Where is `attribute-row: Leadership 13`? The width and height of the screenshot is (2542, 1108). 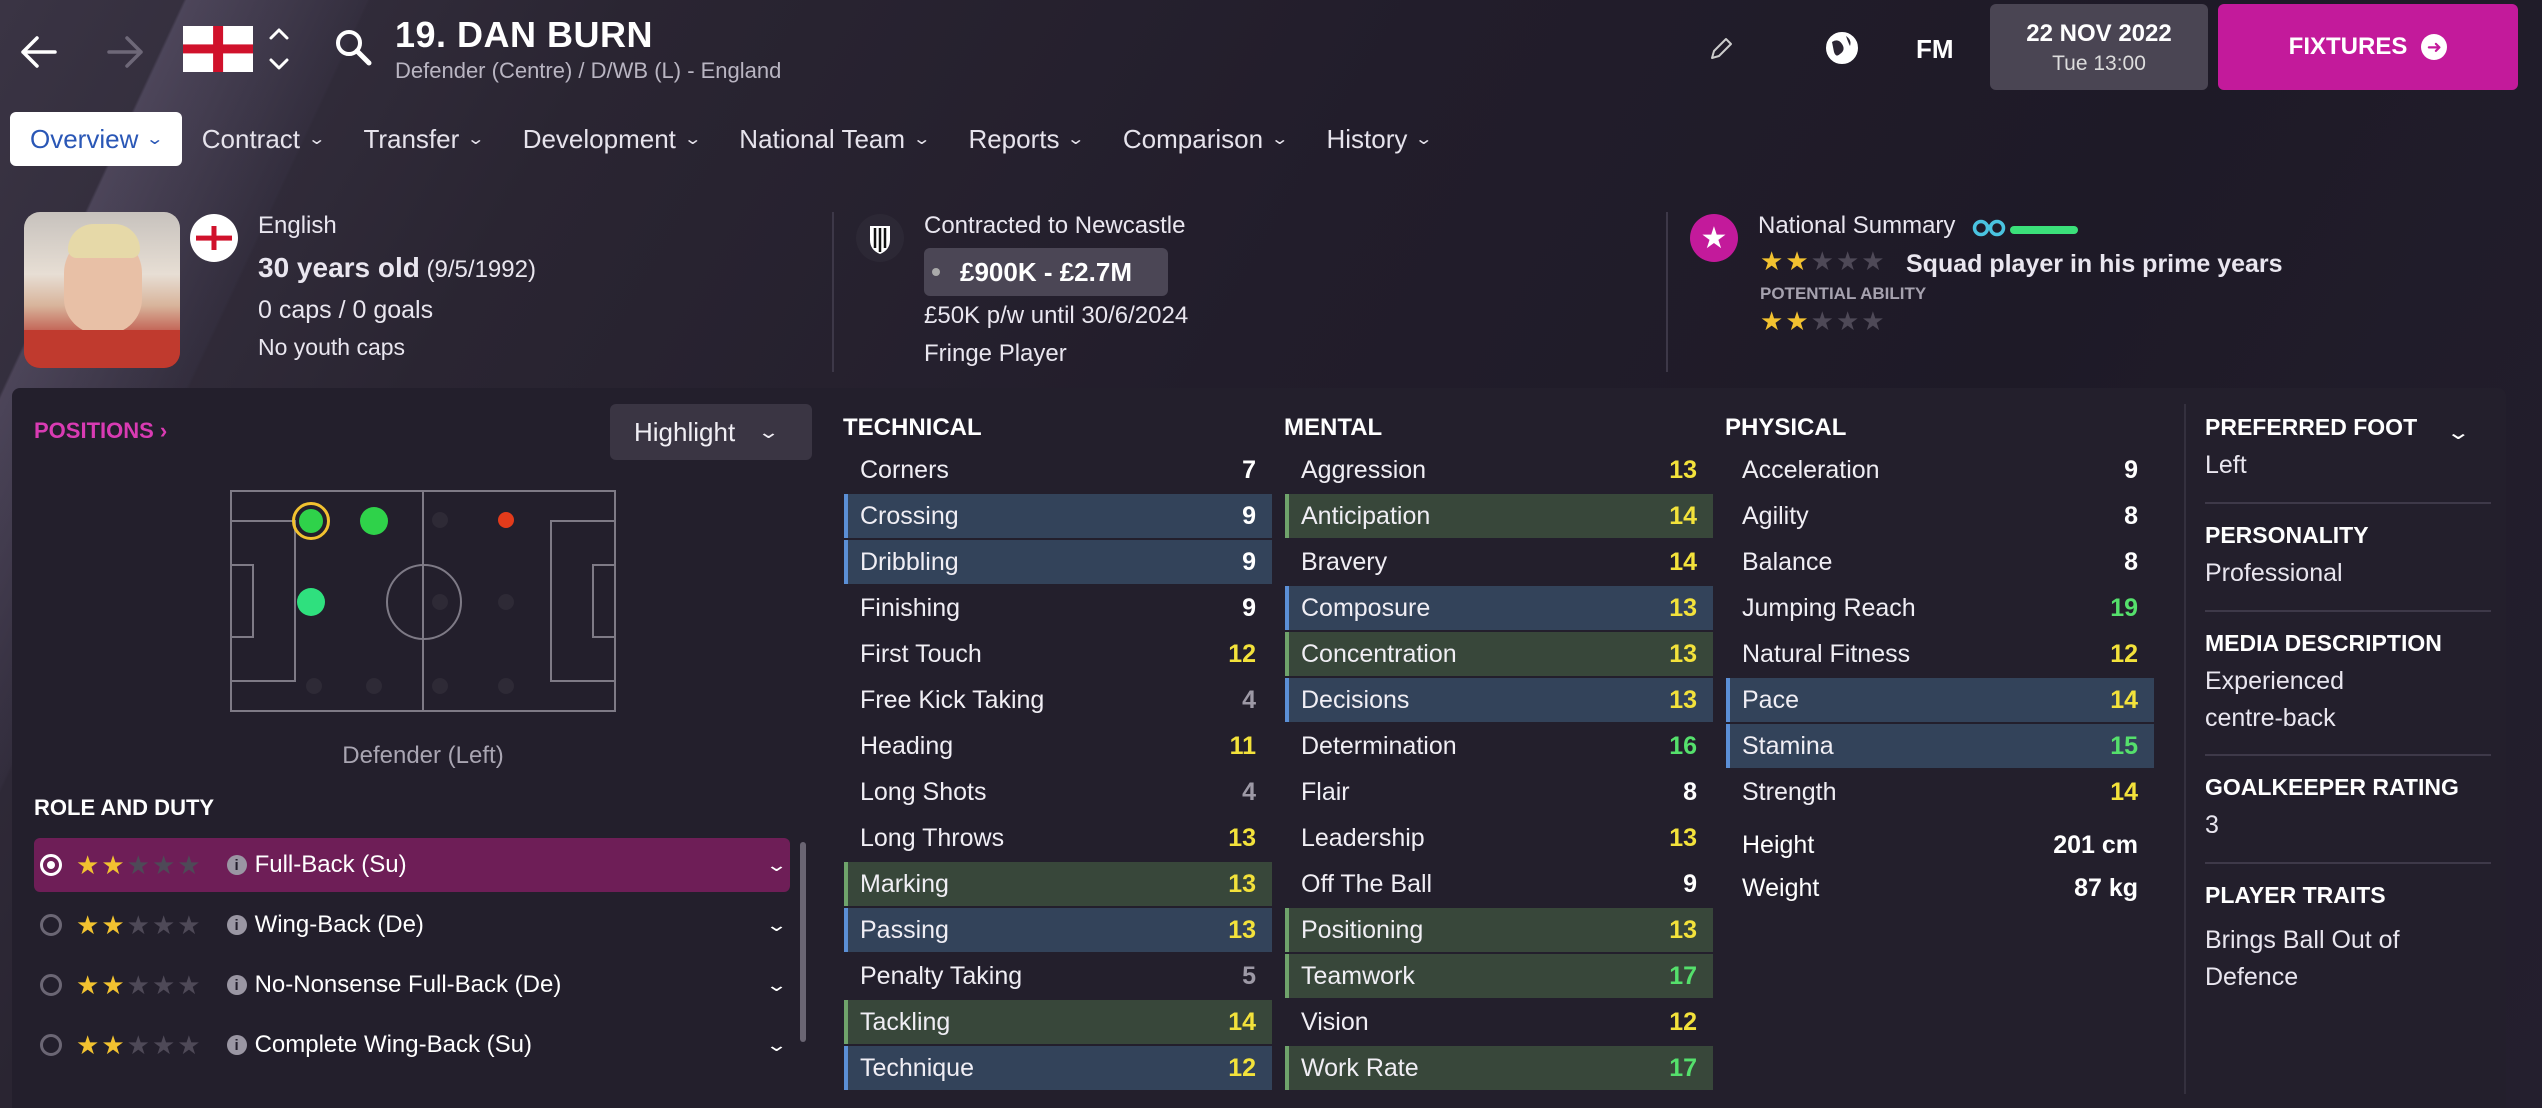
attribute-row: Leadership 13 is located at coordinates (1499, 838).